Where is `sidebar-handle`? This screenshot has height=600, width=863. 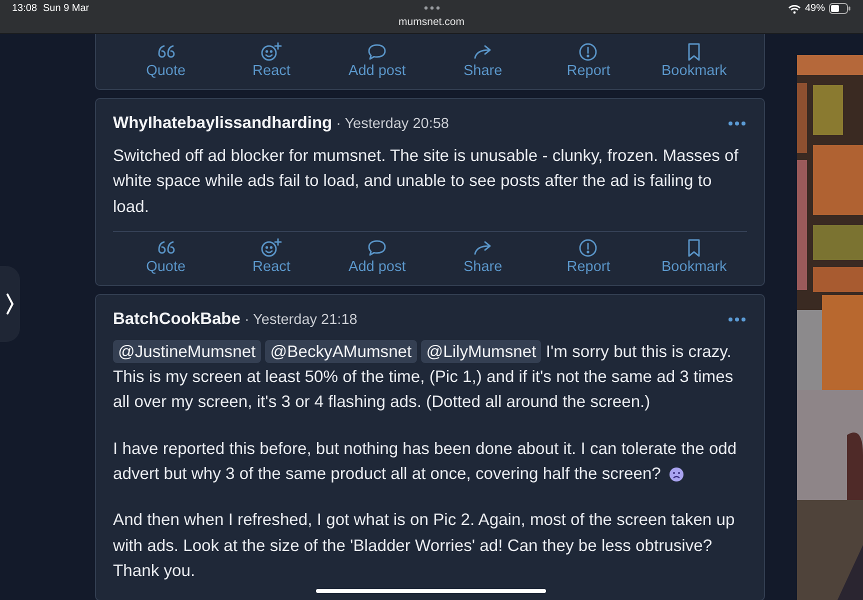
sidebar-handle is located at coordinates (10, 304).